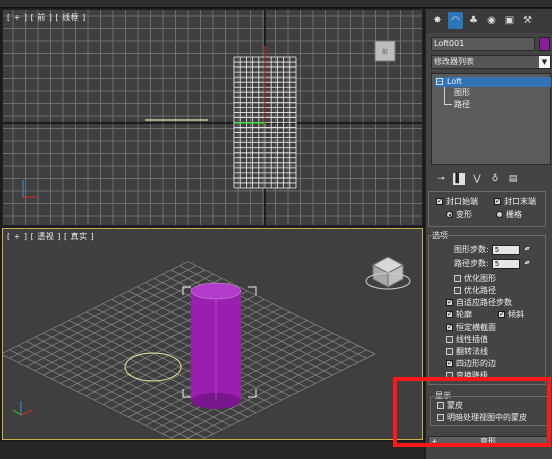 The width and height of the screenshot is (552, 459). I want to click on option-checkbox: ✓ 四边形的边, so click(471, 363).